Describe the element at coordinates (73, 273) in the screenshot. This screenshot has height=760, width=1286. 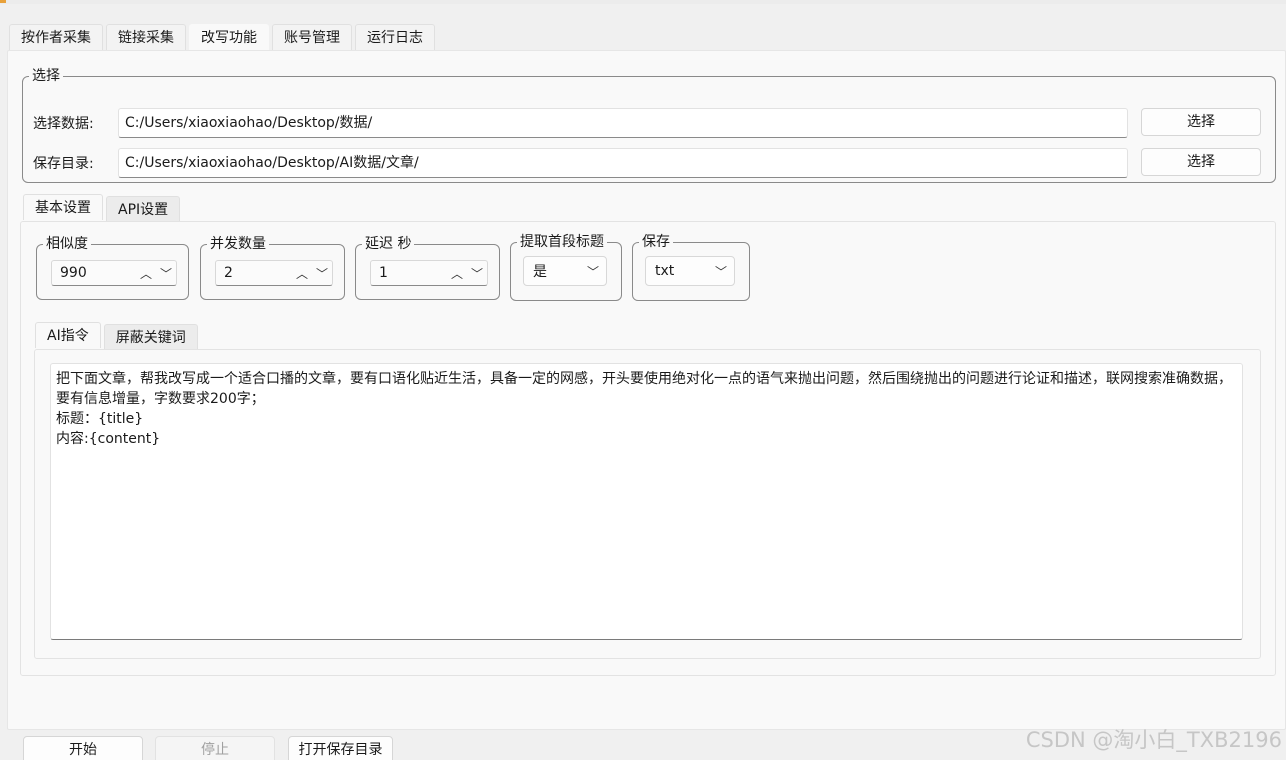
I see `similarity-value: 990` at that location.